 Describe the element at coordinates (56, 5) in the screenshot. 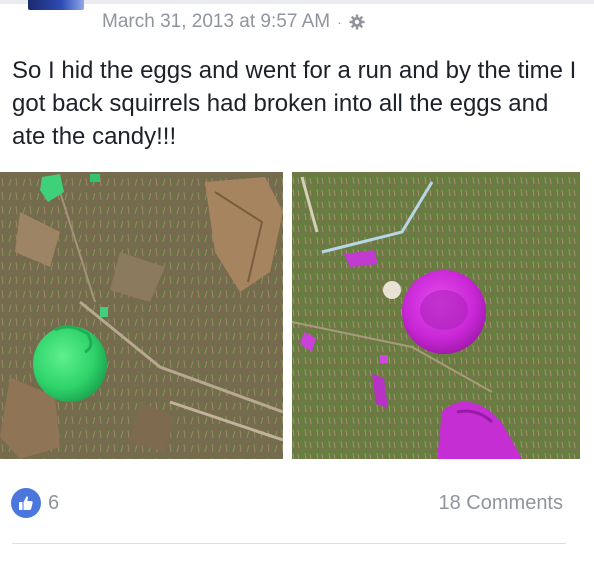

I see `previous-post-image-edge` at that location.